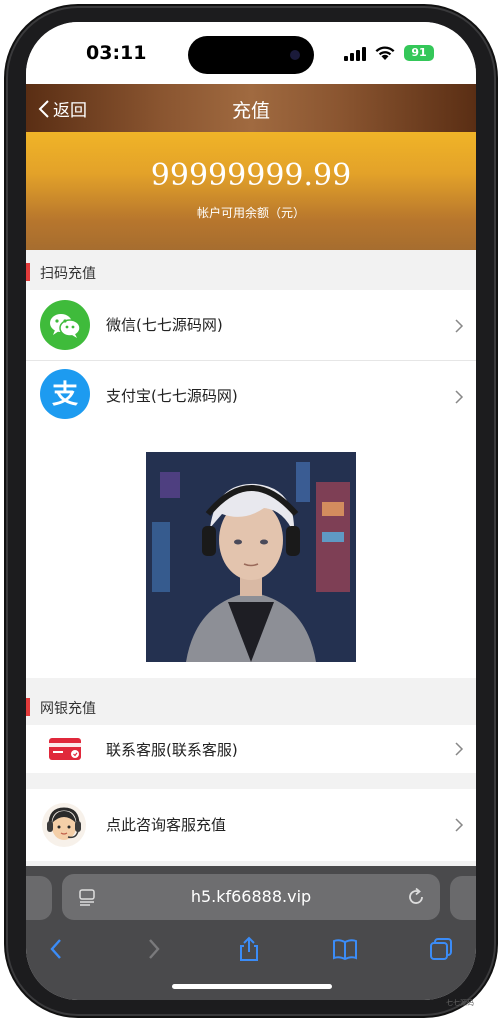 The width and height of the screenshot is (502, 1024). Describe the element at coordinates (39, 898) in the screenshot. I see `previous-tab-preview` at that location.